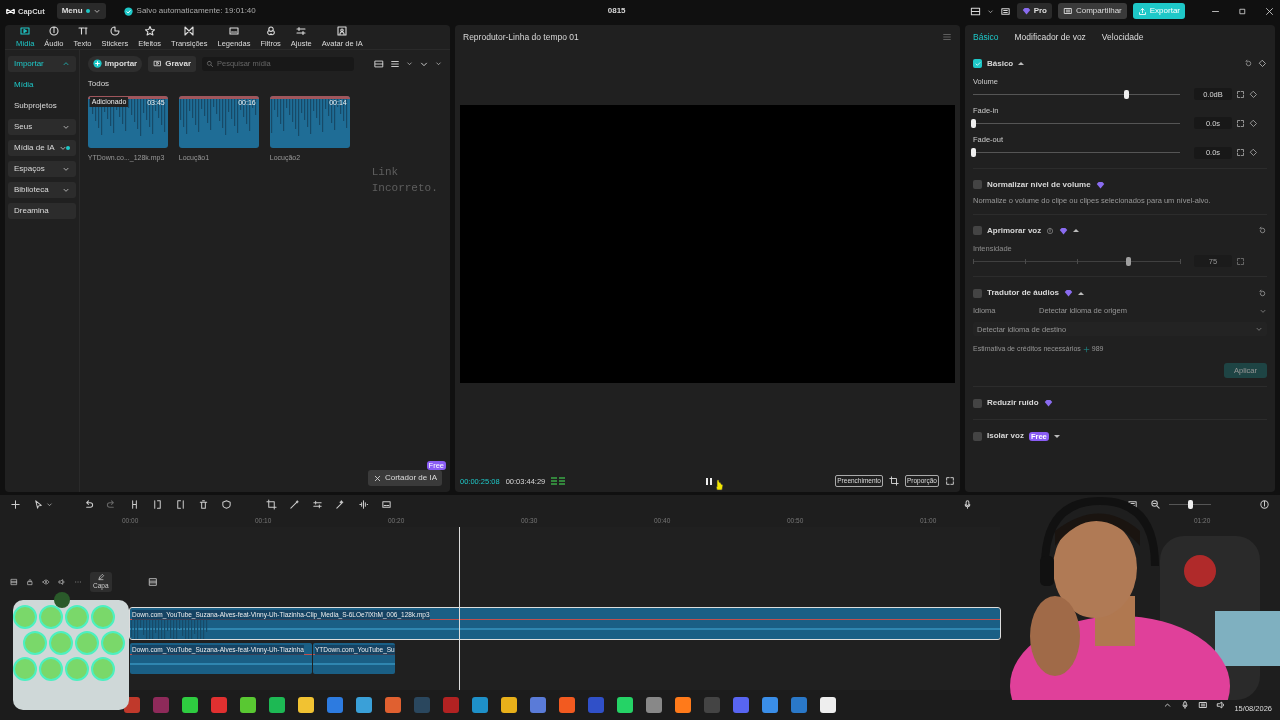  Describe the element at coordinates (42, 63) in the screenshot. I see `sidebar-group: Importar` at that location.